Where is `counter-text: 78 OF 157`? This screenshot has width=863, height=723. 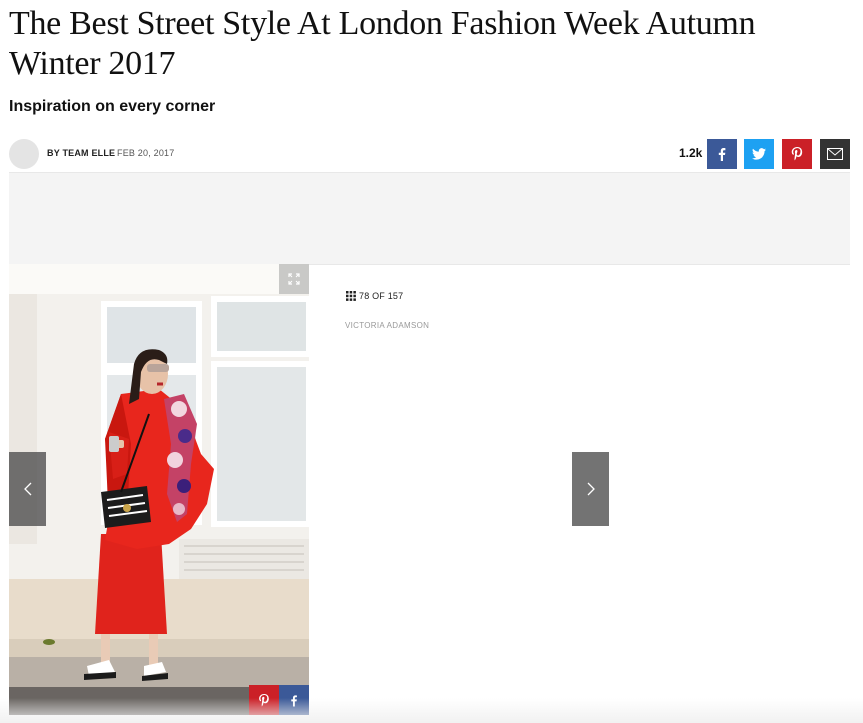
counter-text: 78 OF 157 is located at coordinates (381, 296).